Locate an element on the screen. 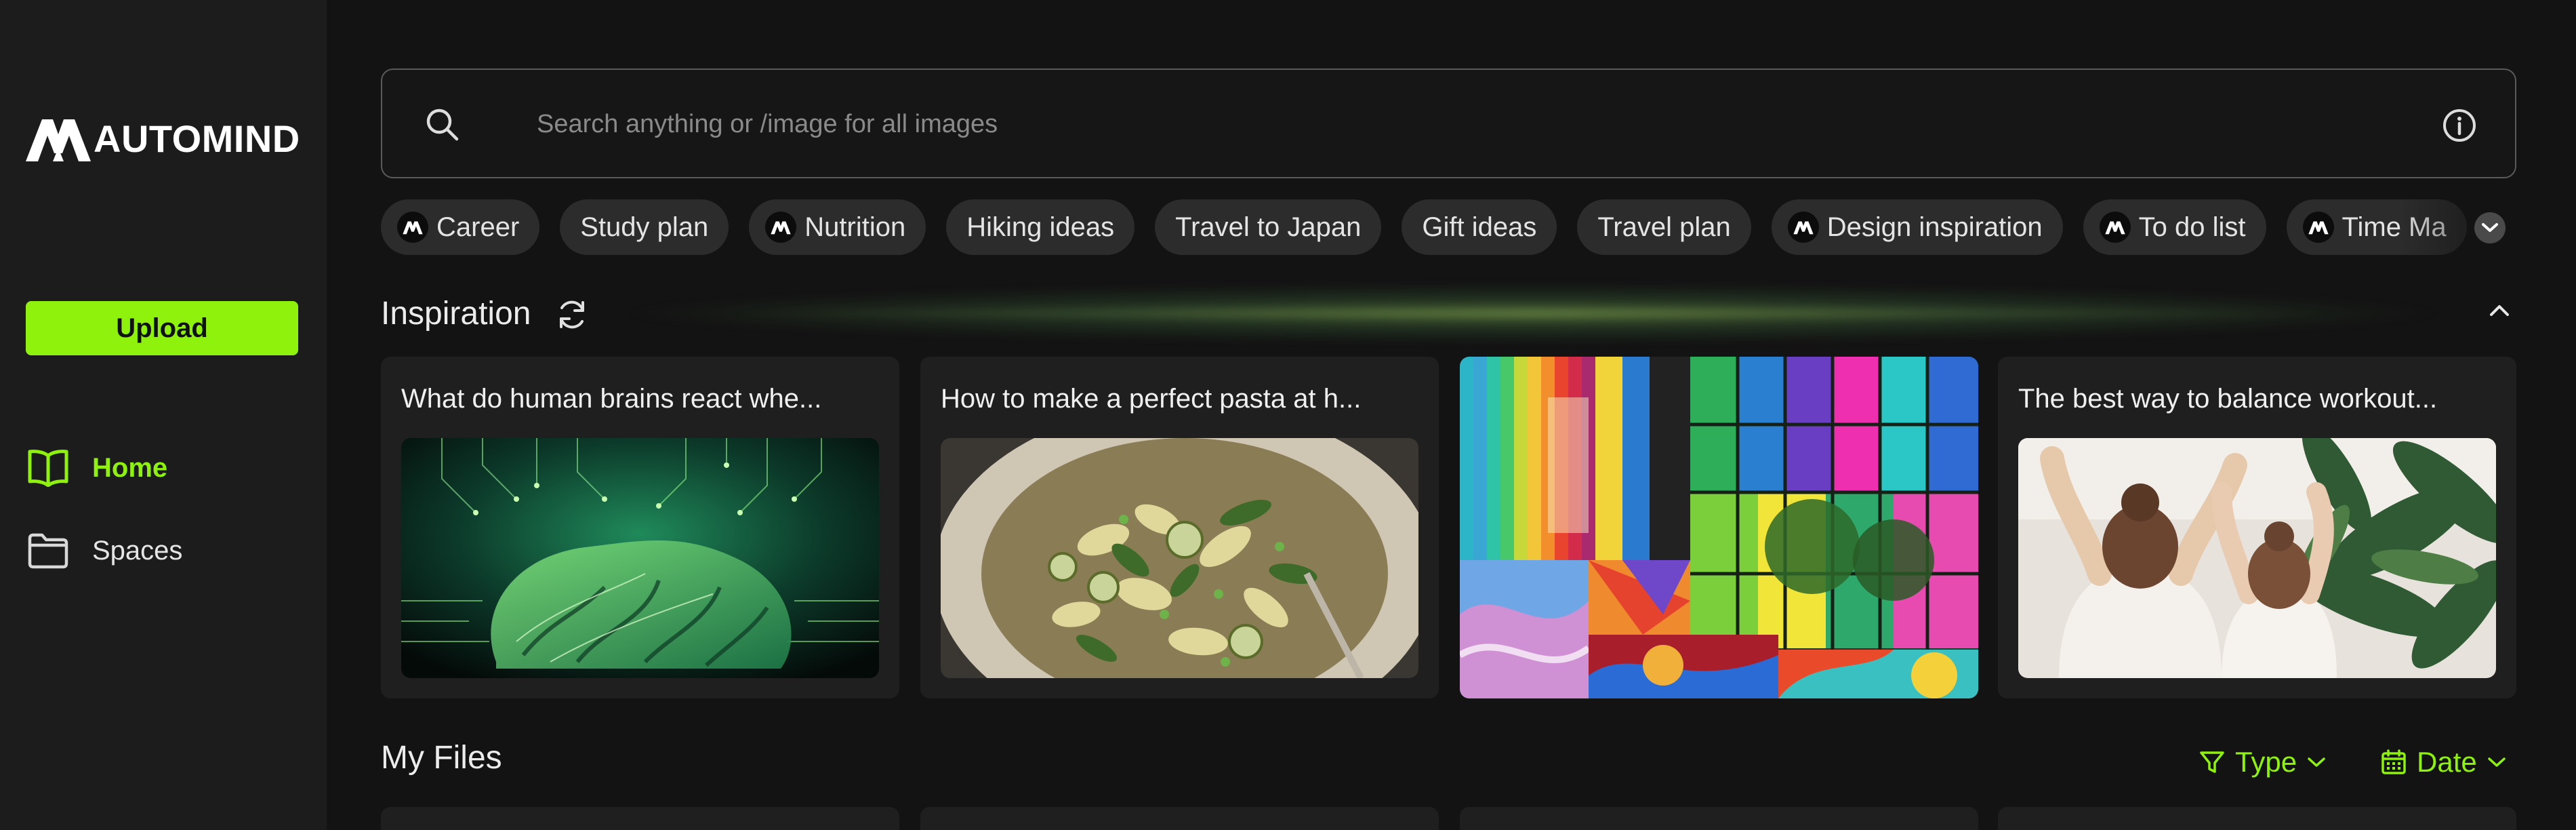 This screenshot has height=830, width=2576. suggestion-chip: Nutrition is located at coordinates (837, 227).